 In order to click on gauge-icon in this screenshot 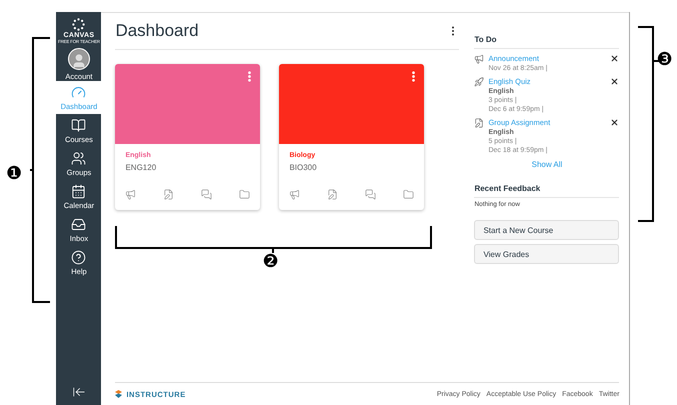, I will do `click(78, 92)`.